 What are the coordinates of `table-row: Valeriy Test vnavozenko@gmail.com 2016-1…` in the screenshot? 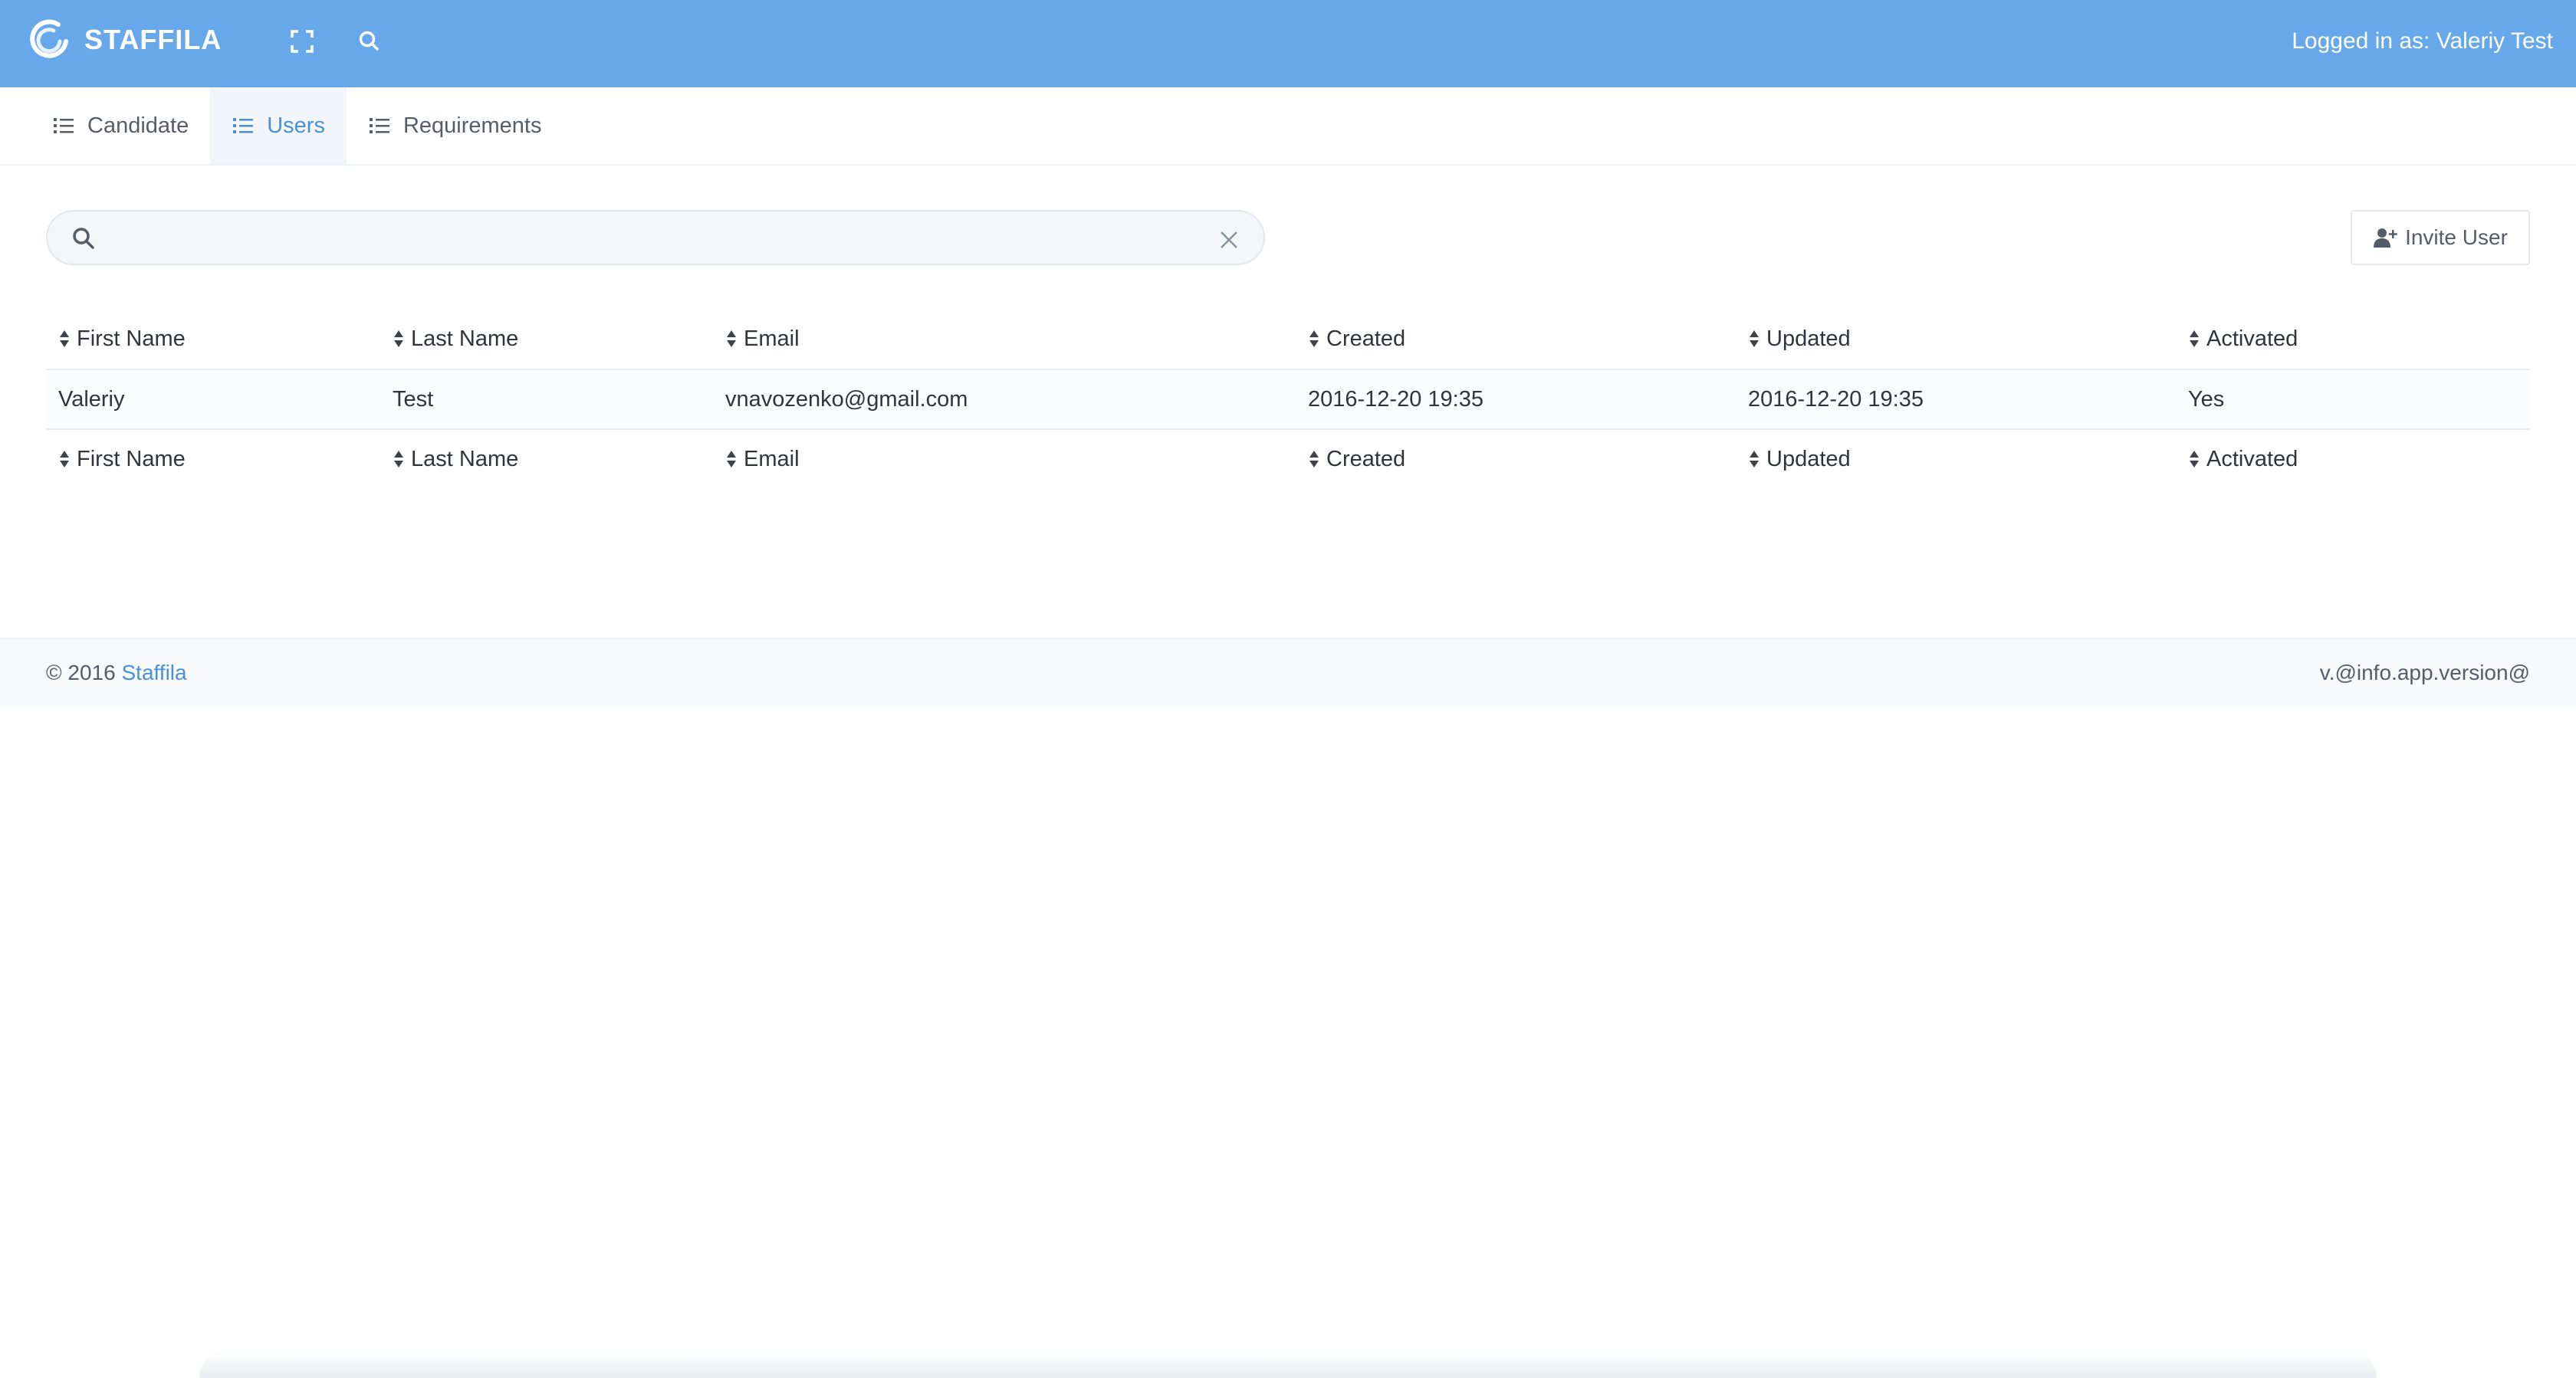 It's located at (1288, 399).